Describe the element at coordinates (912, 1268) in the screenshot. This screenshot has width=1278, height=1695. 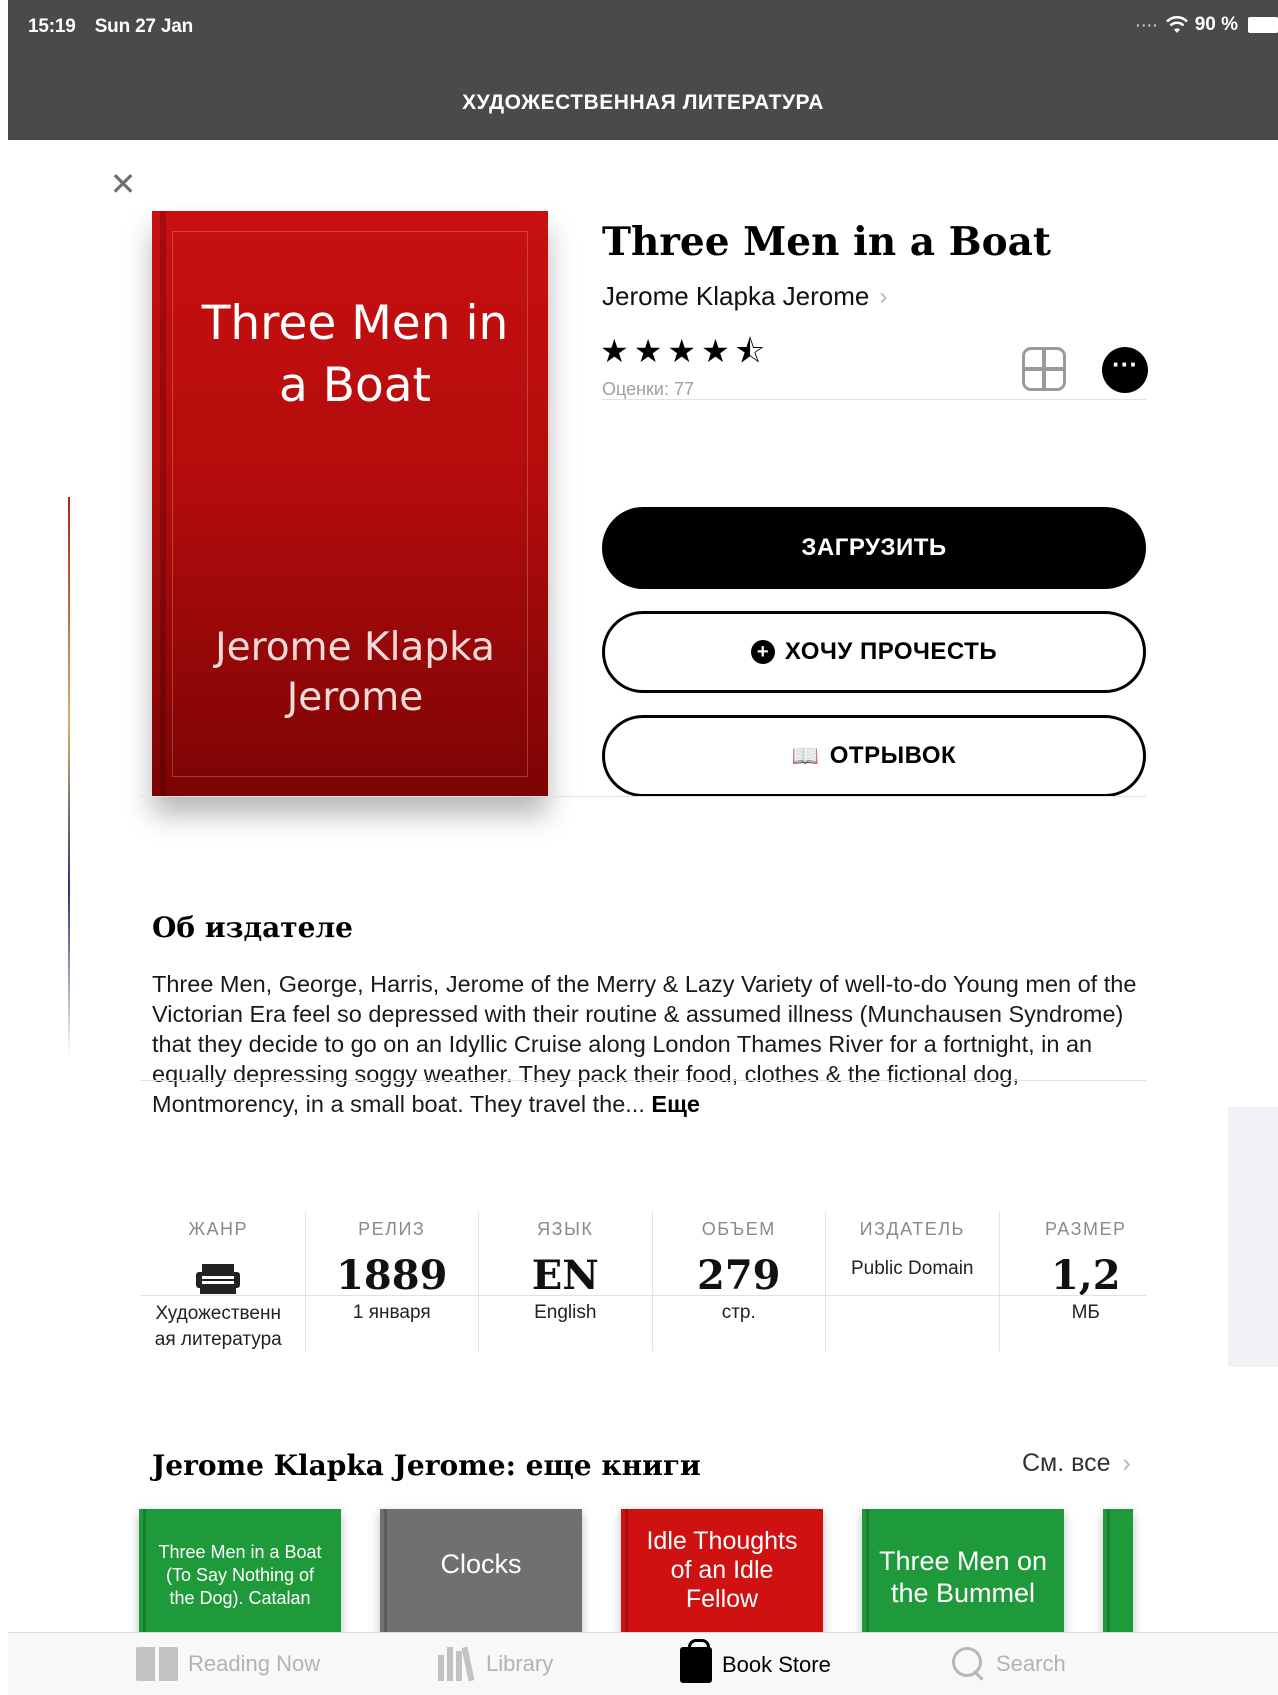
I see `info-publisher-value: Public Domain` at that location.